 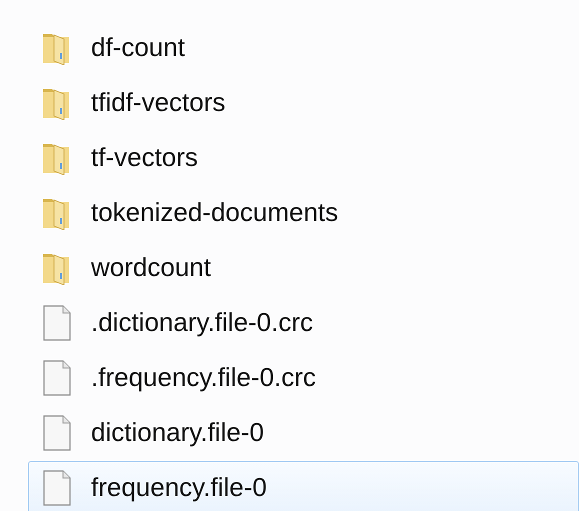 I want to click on folder-name: tf-vectors, so click(x=144, y=157).